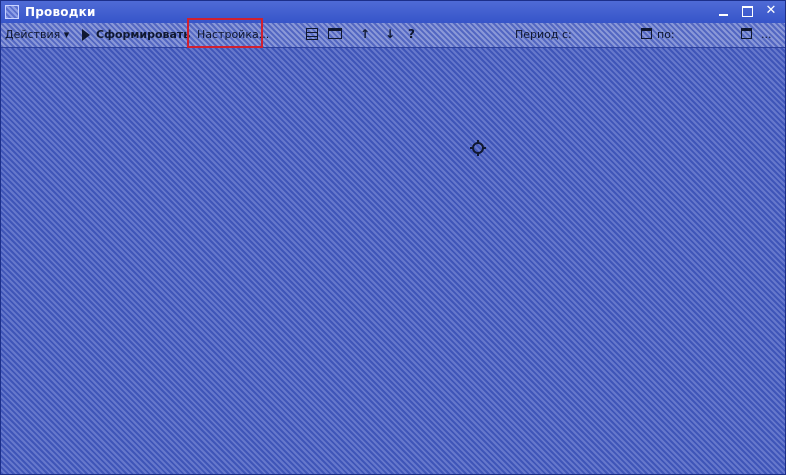 The height and width of the screenshot is (475, 786). Describe the element at coordinates (225, 33) in the screenshot. I see `settings-highlight-box` at that location.